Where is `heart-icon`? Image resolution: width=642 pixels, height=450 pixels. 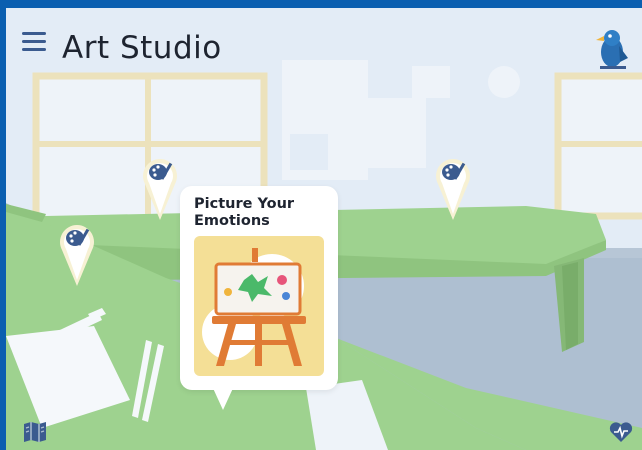 heart-icon is located at coordinates (621, 432).